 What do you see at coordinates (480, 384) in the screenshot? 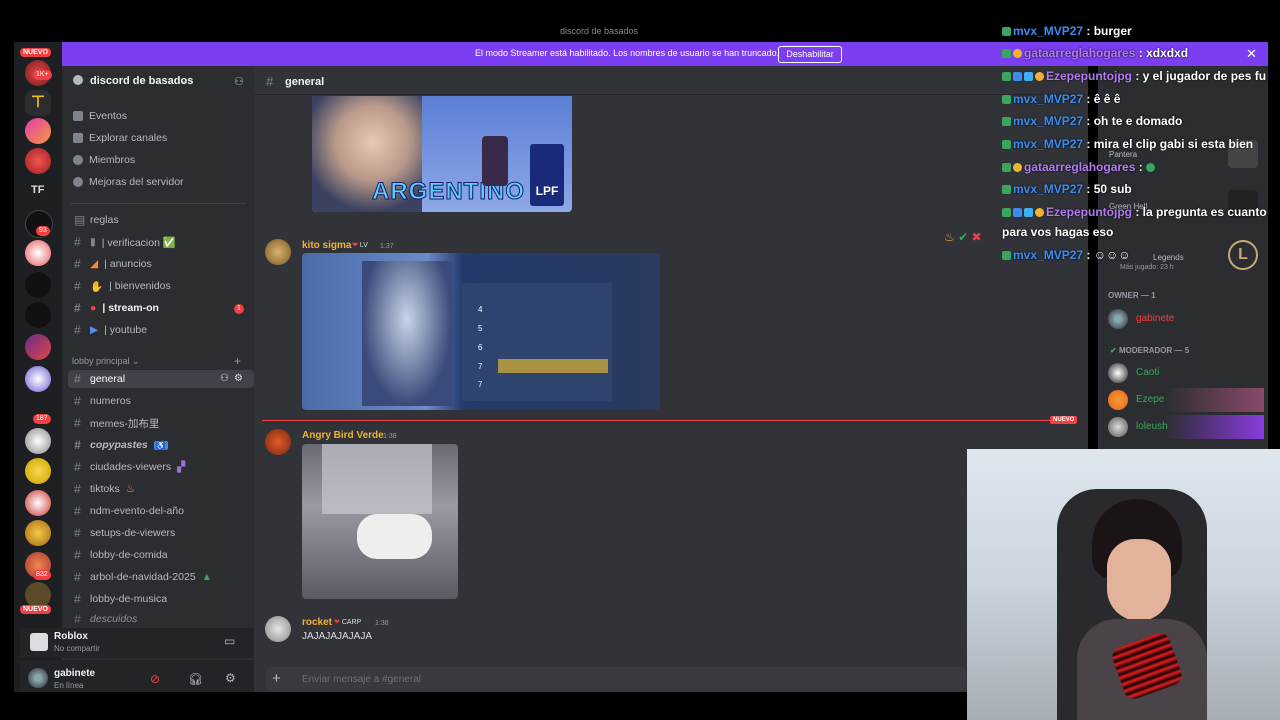
I see `rank-number: 7` at bounding box center [480, 384].